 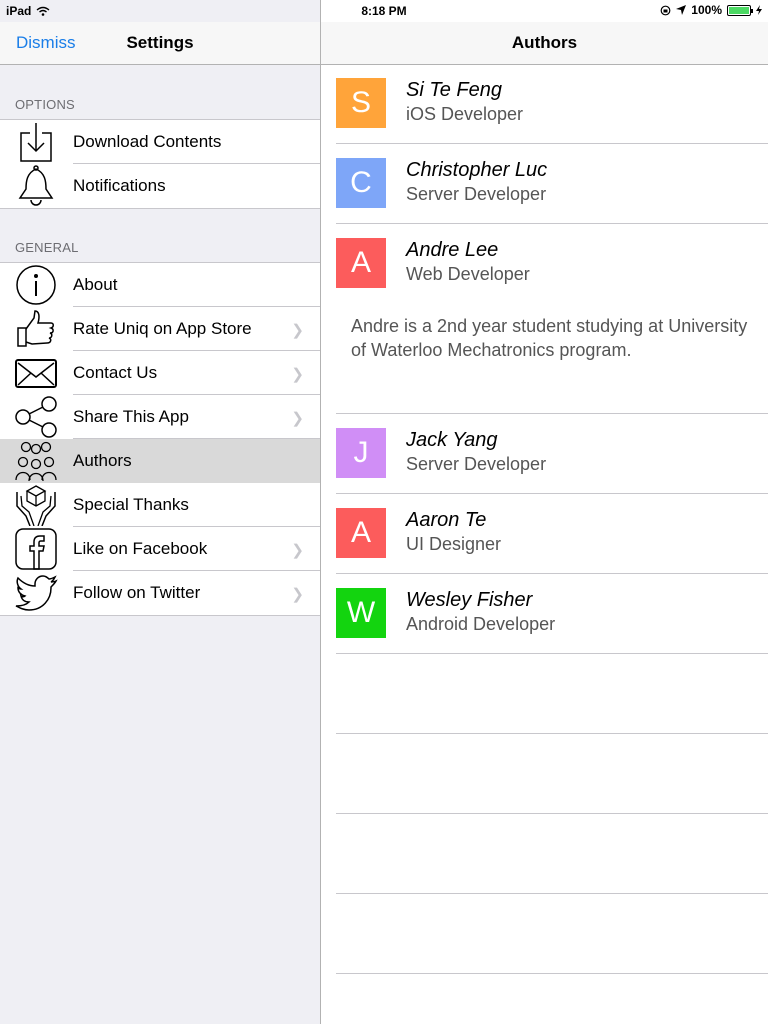 I want to click on author-row: W Wesley Fisher Android Developer, so click(x=552, y=614).